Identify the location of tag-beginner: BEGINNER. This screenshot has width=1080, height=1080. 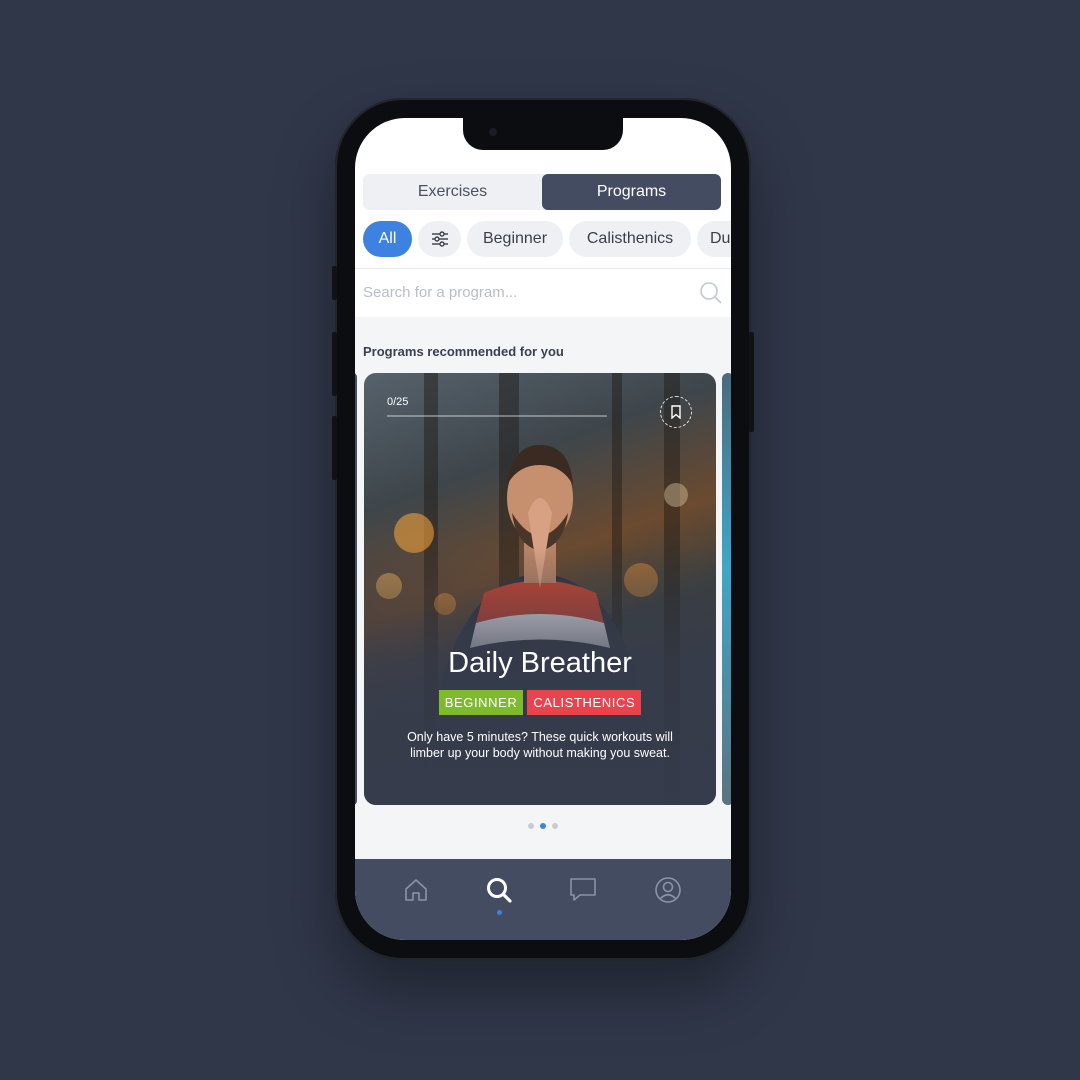
(481, 702).